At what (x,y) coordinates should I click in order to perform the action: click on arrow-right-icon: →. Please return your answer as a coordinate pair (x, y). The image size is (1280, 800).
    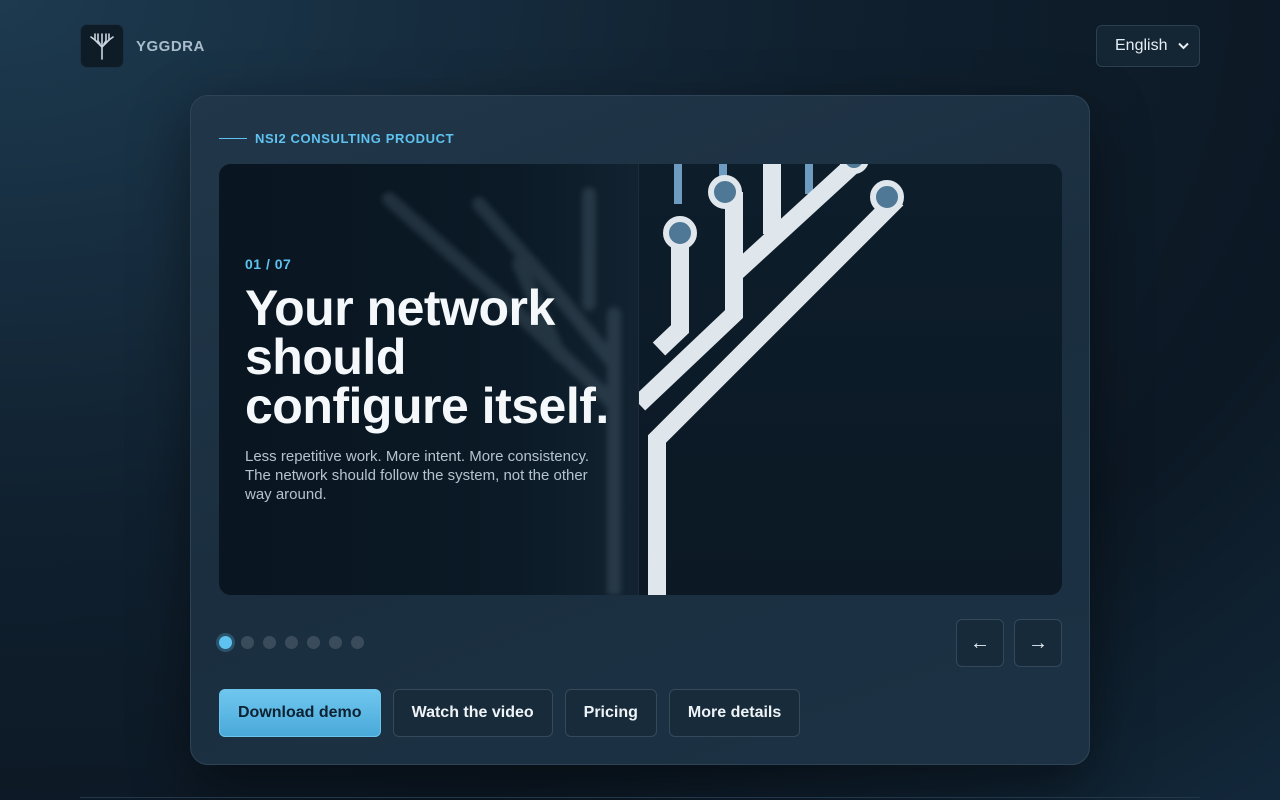
    Looking at the image, I should click on (1038, 642).